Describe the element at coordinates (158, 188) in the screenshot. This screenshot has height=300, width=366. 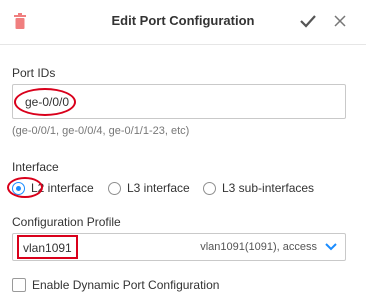
I see `radio-l3-label: L3 interface` at that location.